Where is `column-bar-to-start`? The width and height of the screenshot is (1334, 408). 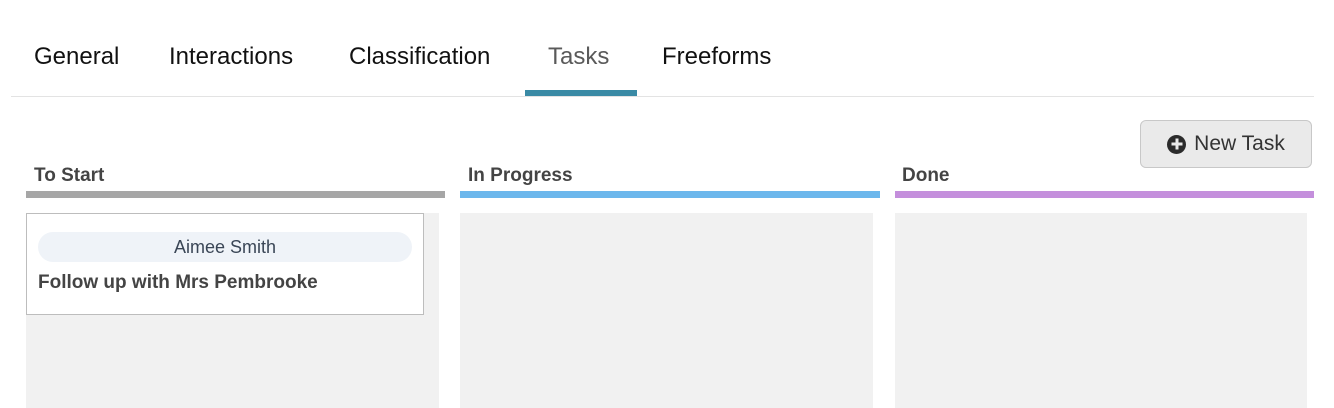
column-bar-to-start is located at coordinates (235, 194).